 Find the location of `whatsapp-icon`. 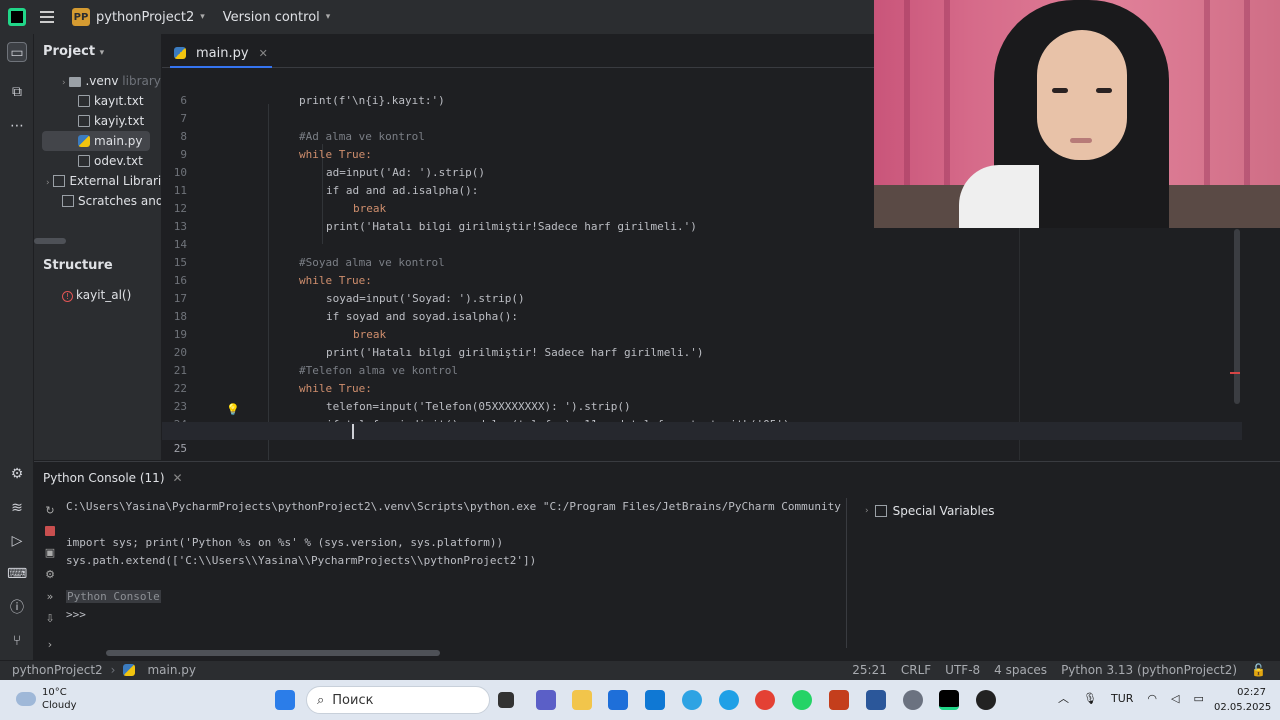

whatsapp-icon is located at coordinates (802, 700).